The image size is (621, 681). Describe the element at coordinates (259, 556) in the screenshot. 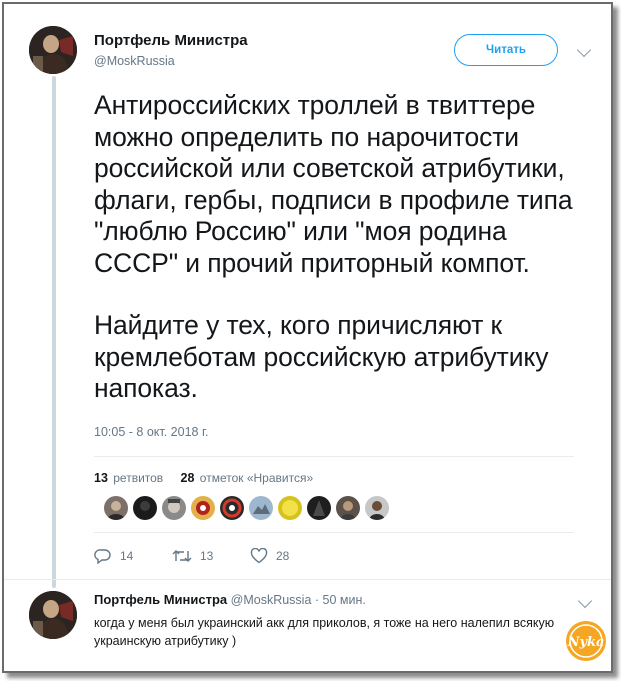

I see `heart-icon` at that location.